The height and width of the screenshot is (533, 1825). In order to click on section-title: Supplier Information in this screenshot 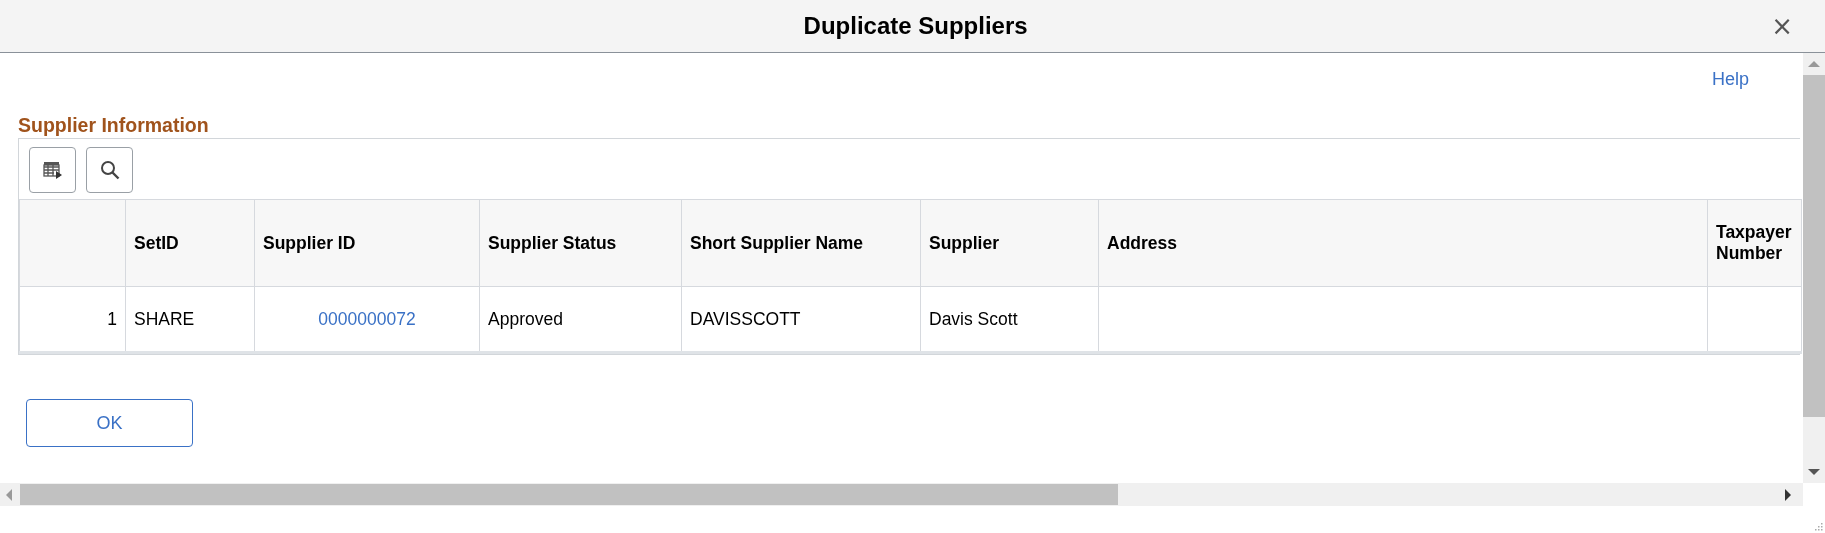, I will do `click(114, 125)`.